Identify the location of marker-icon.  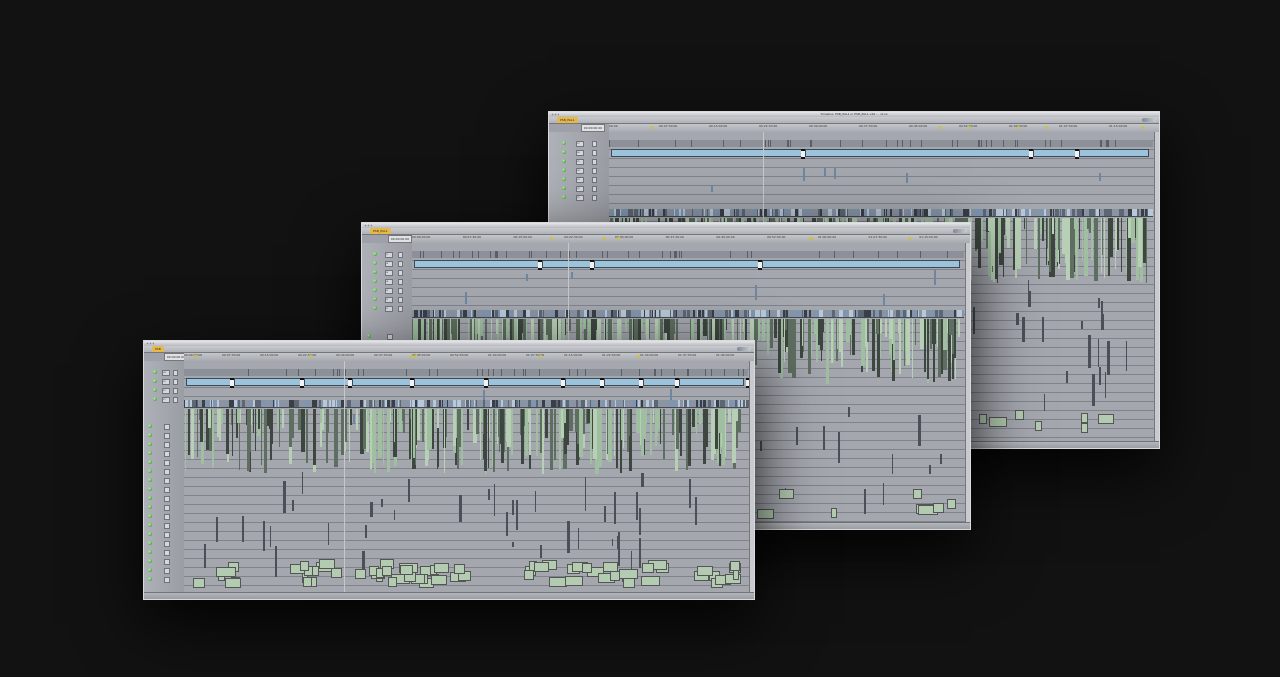
(1046, 127).